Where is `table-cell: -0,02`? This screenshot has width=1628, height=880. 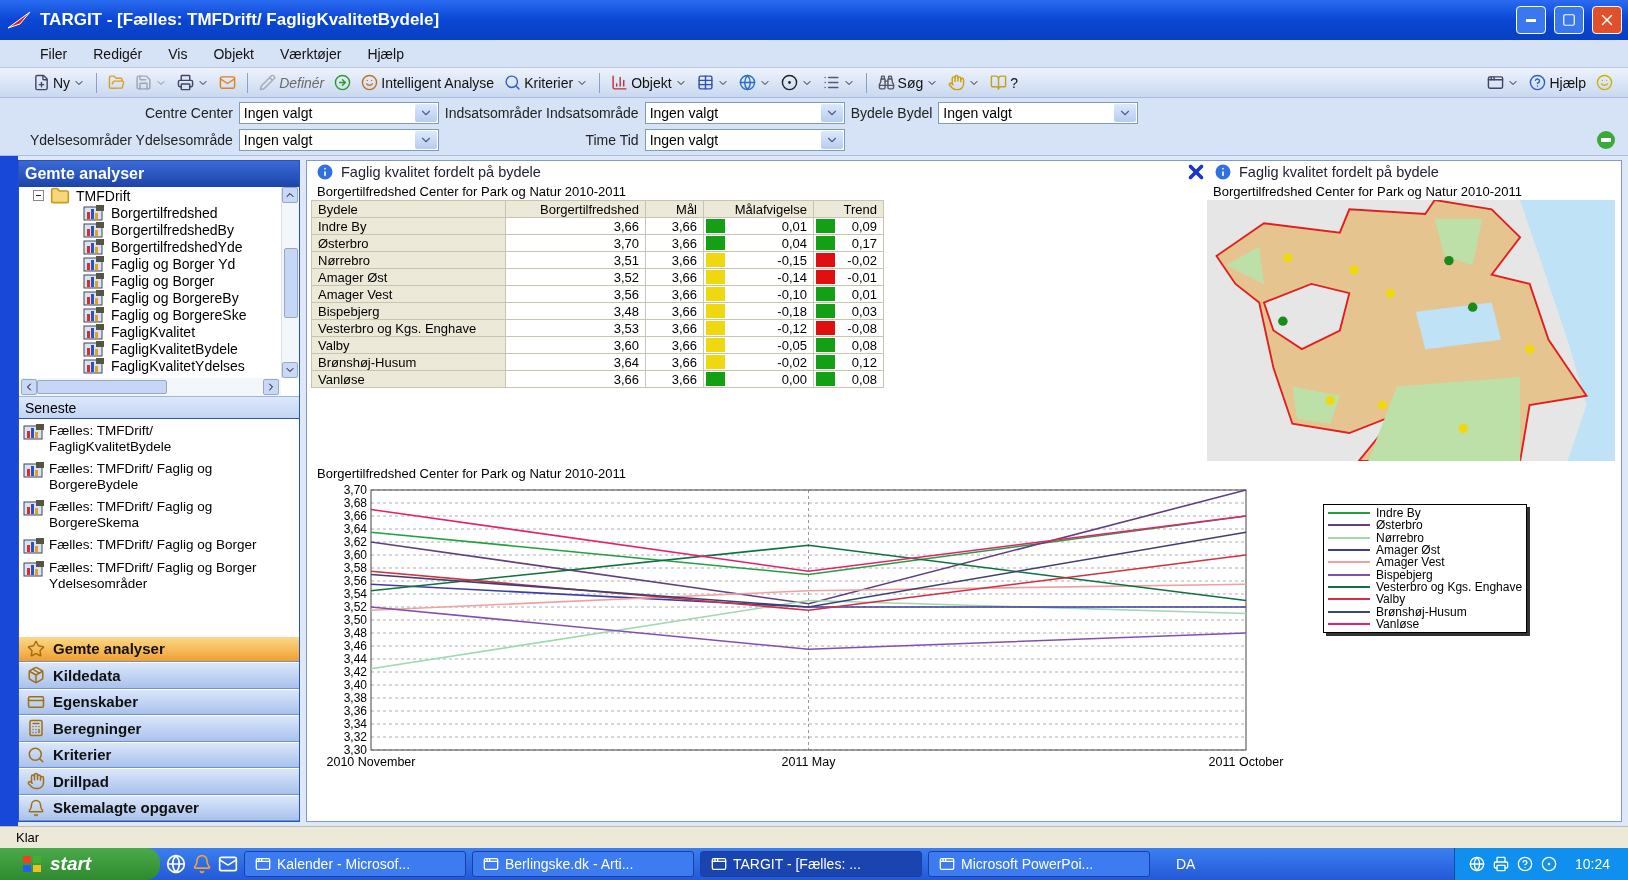 table-cell: -0,02 is located at coordinates (862, 260).